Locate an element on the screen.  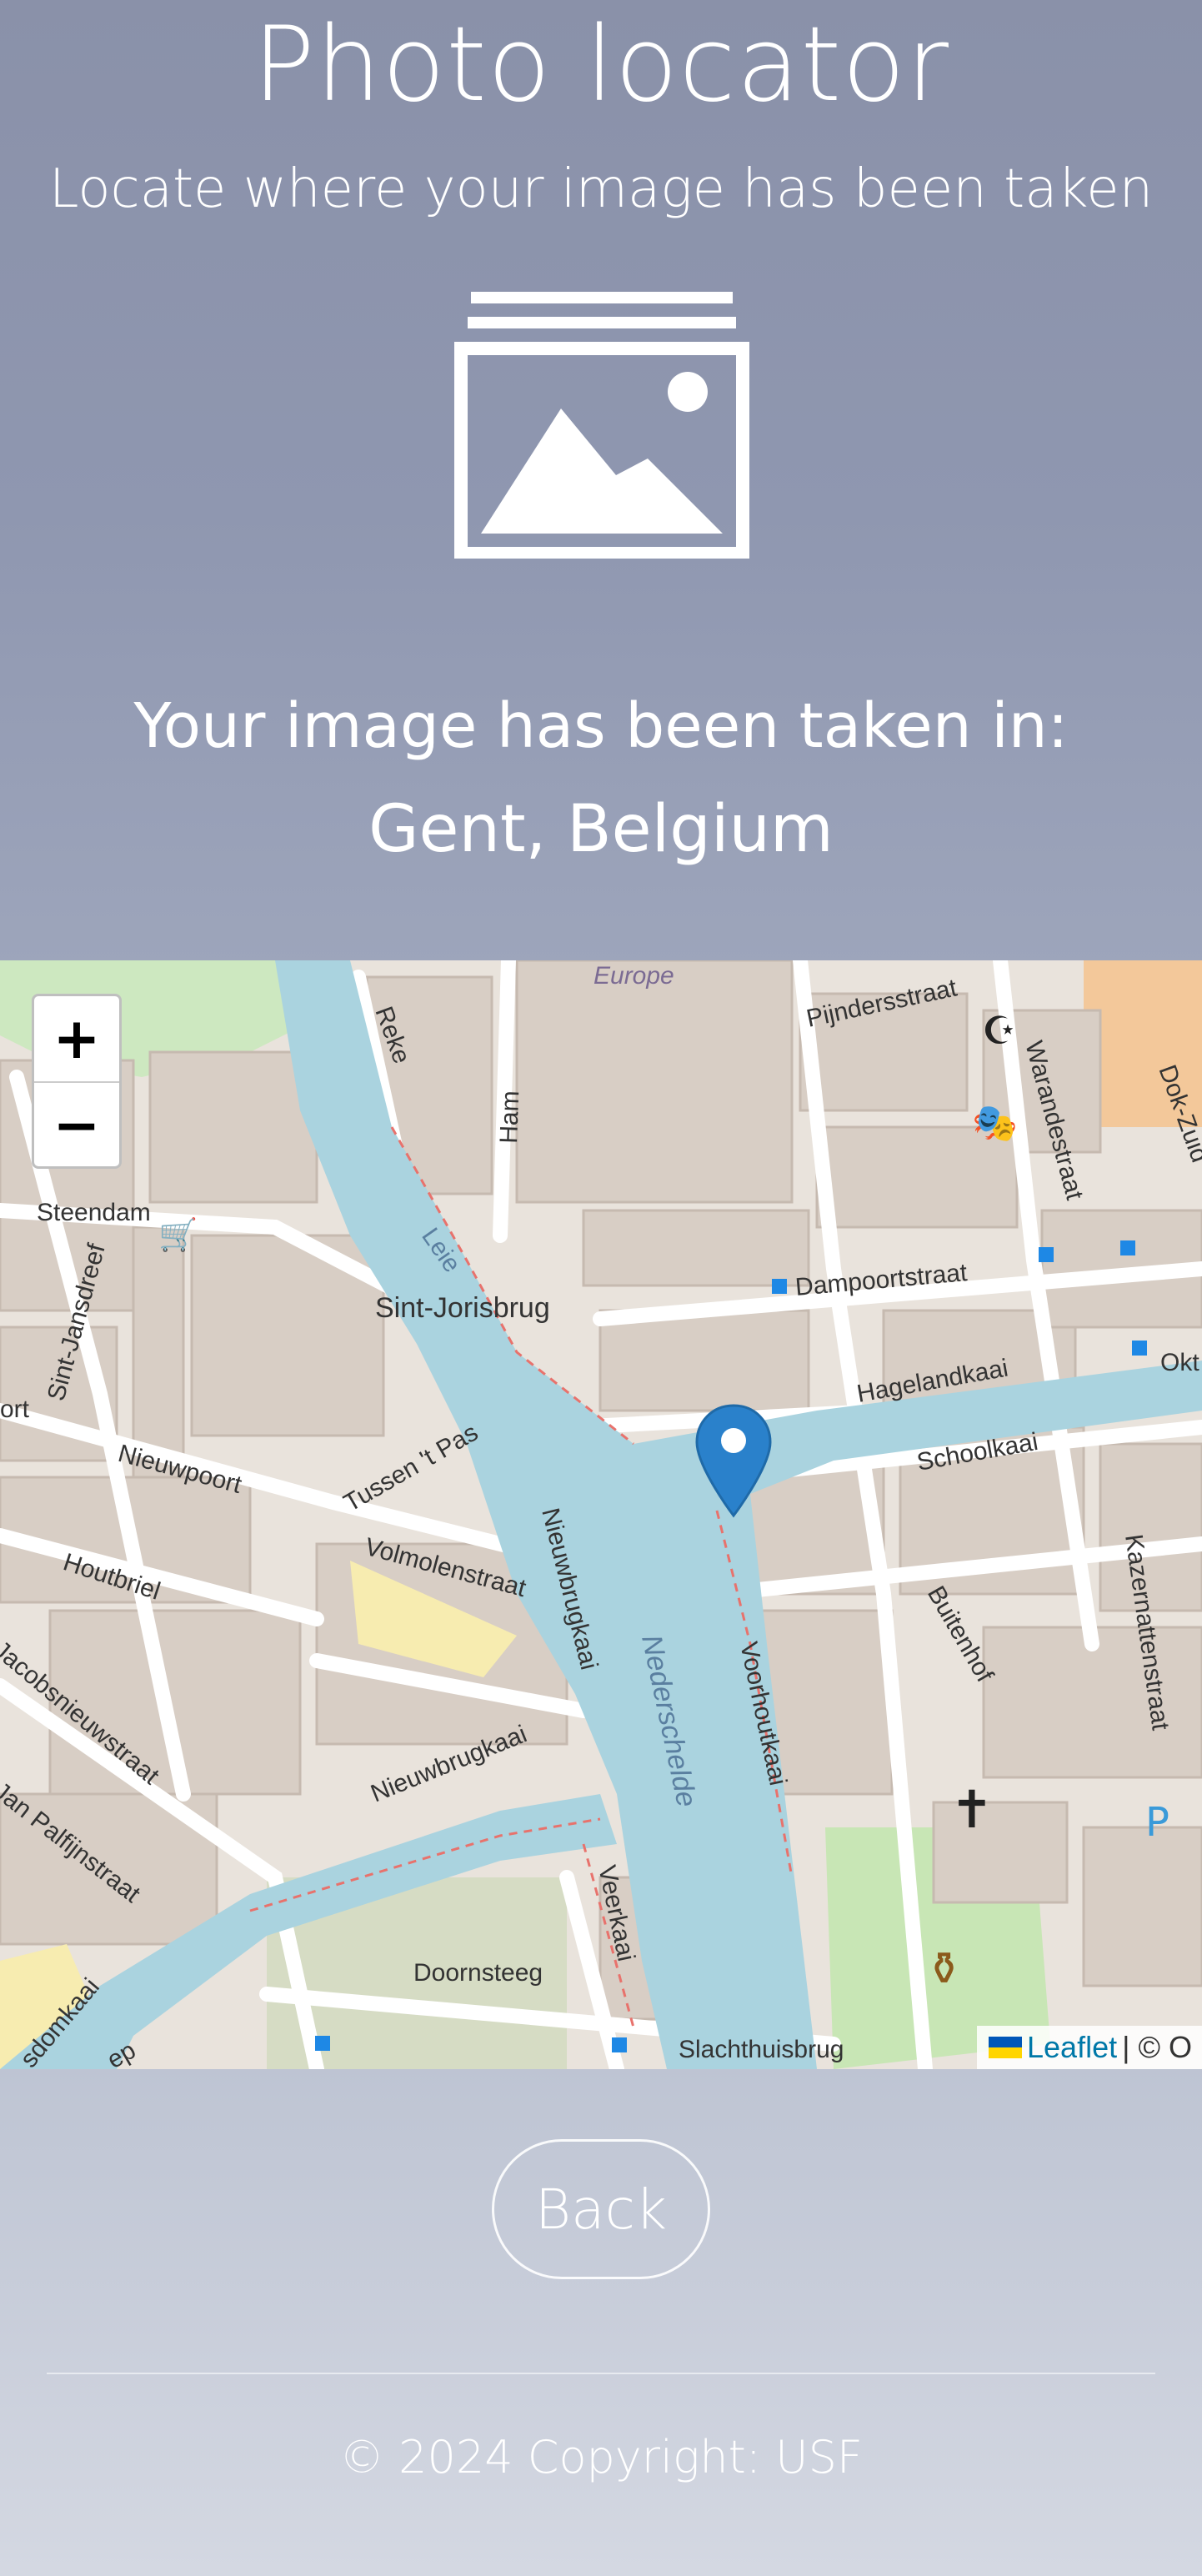
map-label-ort: ort is located at coordinates (15, 1409).